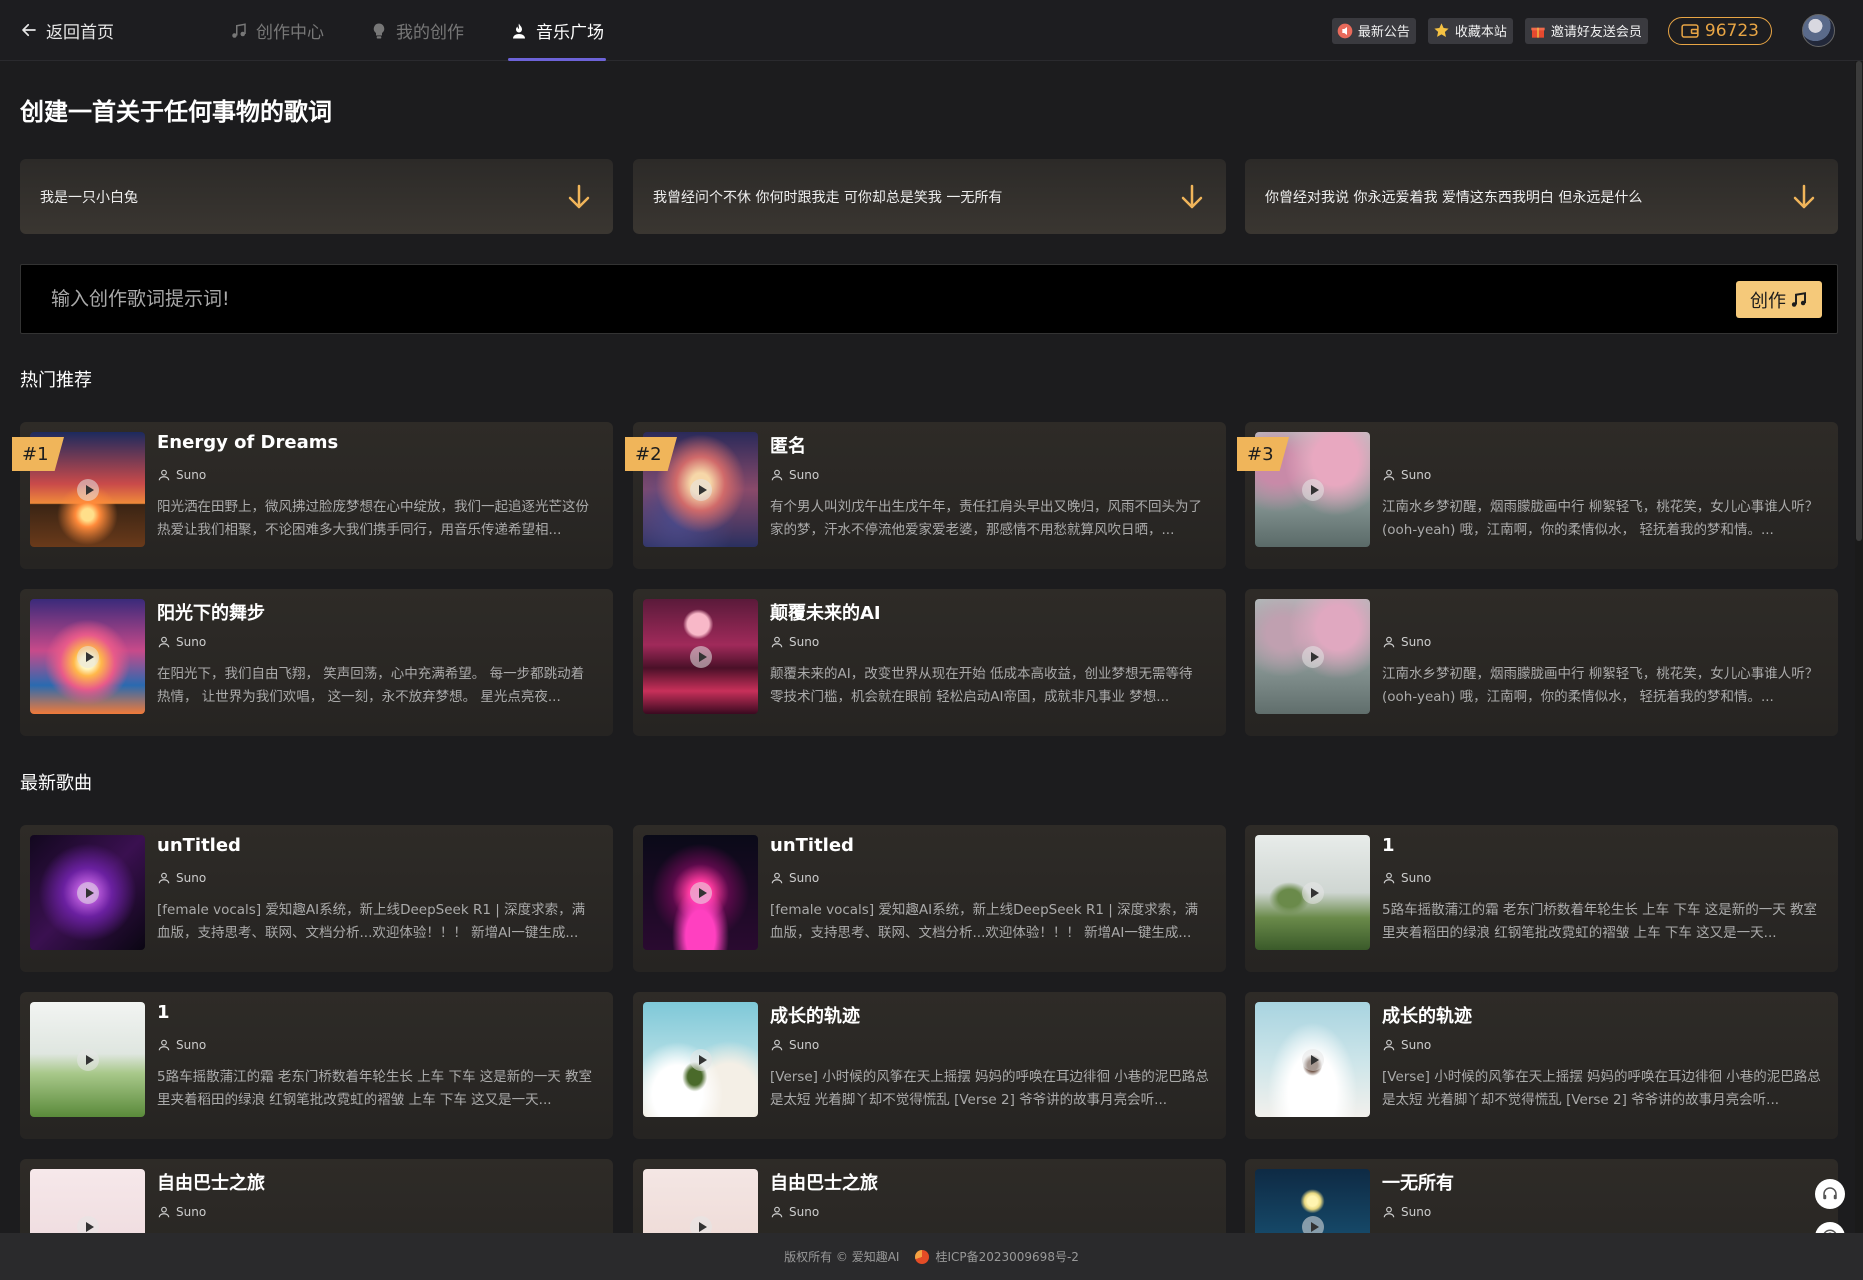  I want to click on coins-balance: 96723, so click(1719, 30).